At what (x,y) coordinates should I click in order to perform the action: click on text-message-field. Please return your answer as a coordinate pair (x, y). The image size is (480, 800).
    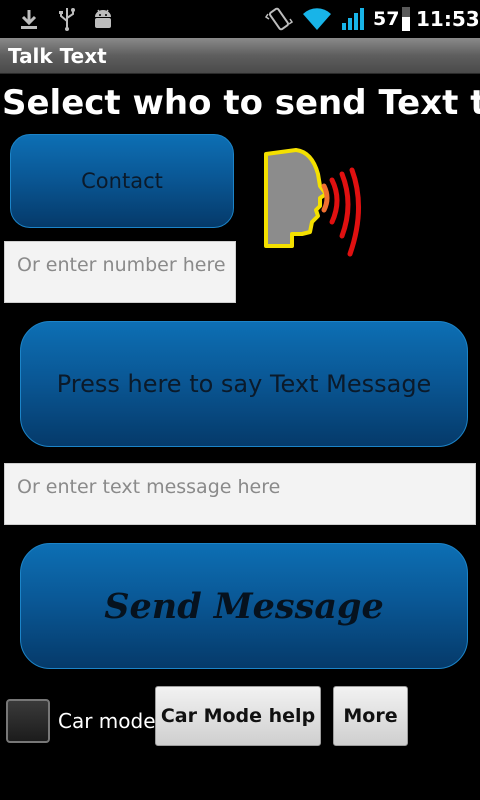
    Looking at the image, I should click on (240, 494).